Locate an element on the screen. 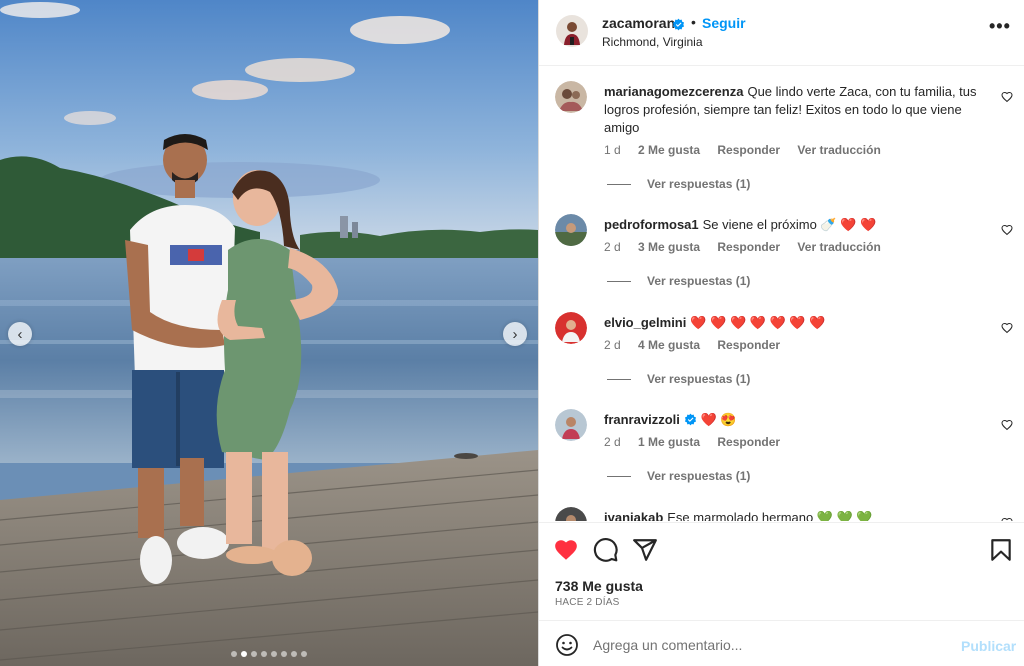 The image size is (1024, 666). emoji-icon is located at coordinates (567, 645).